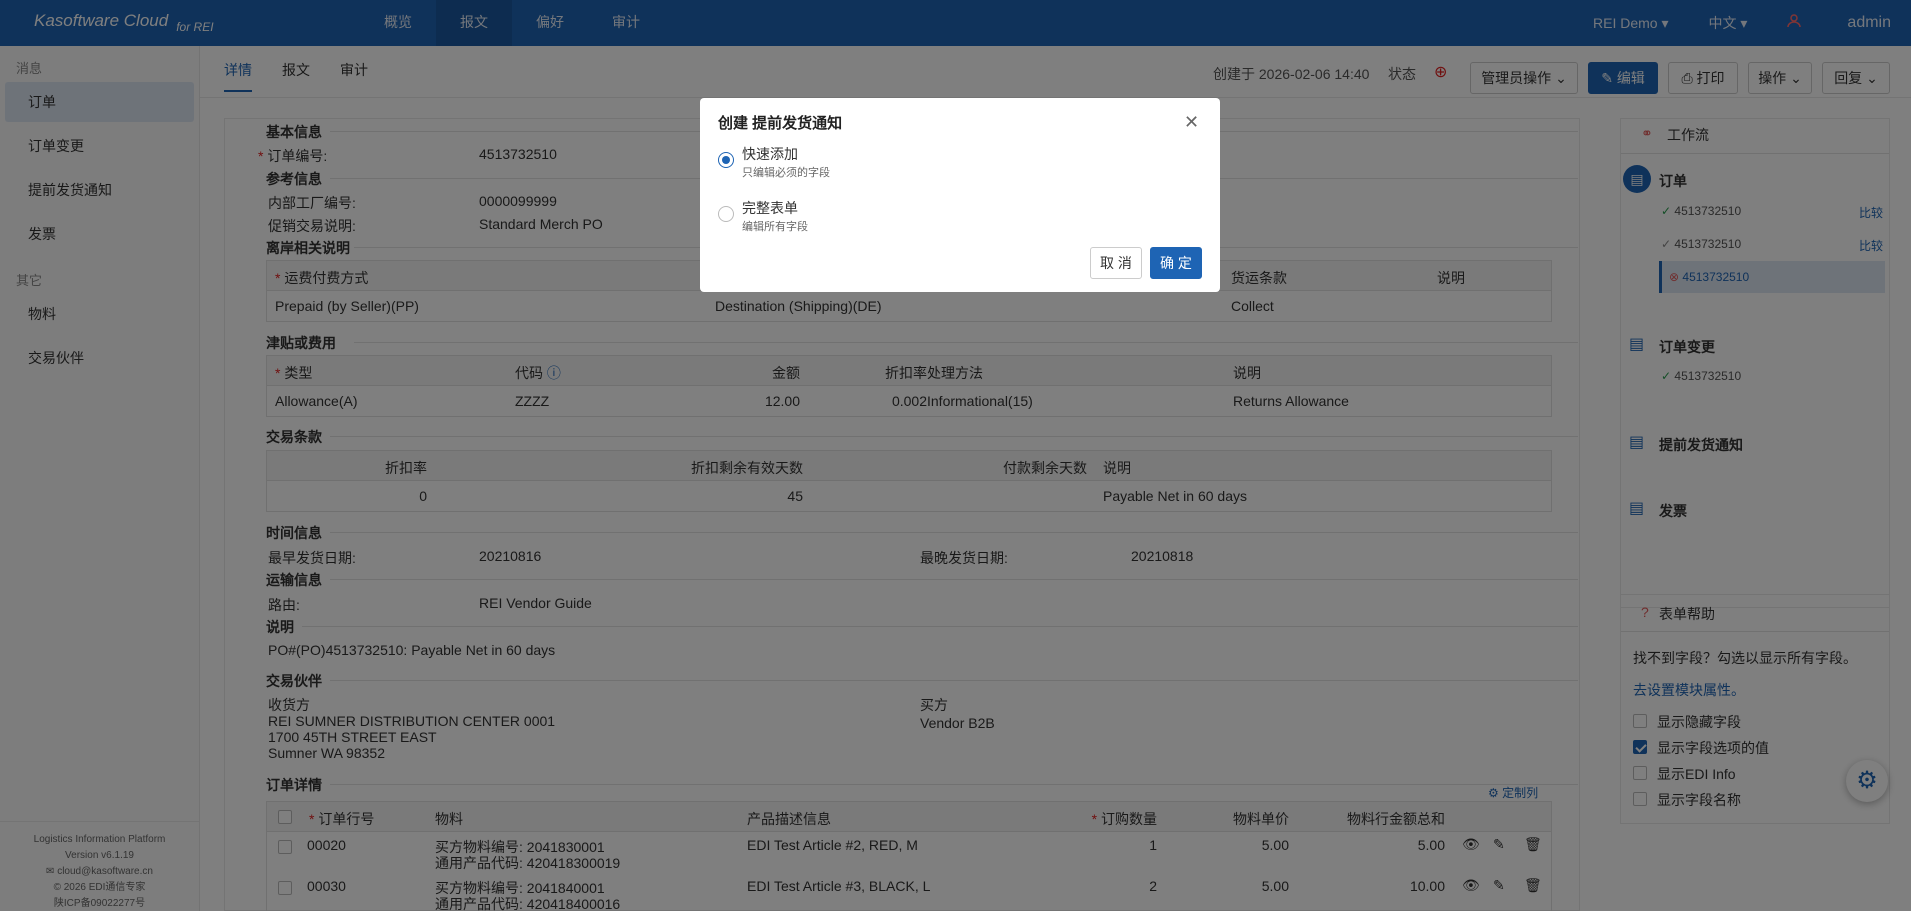  I want to click on dialog-title: 创建 提前发货通知, so click(780, 123).